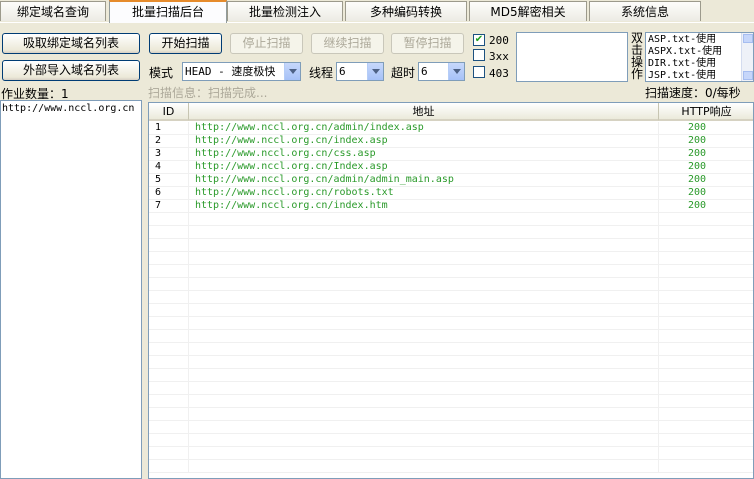  Describe the element at coordinates (706, 112) in the screenshot. I see `column-header-http-status: HTTP响应` at that location.